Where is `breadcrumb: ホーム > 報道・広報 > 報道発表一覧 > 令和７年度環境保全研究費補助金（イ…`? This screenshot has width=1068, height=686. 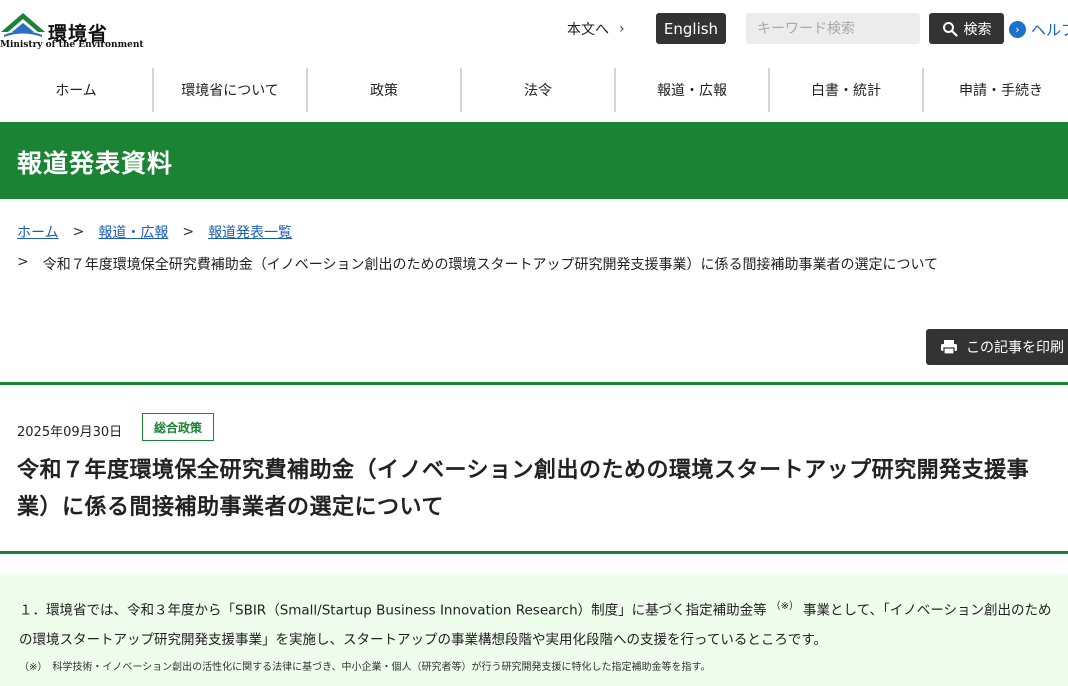 breadcrumb: ホーム > 報道・広報 > 報道発表一覧 > 令和７年度環境保全研究費補助金（イ… is located at coordinates (477, 248).